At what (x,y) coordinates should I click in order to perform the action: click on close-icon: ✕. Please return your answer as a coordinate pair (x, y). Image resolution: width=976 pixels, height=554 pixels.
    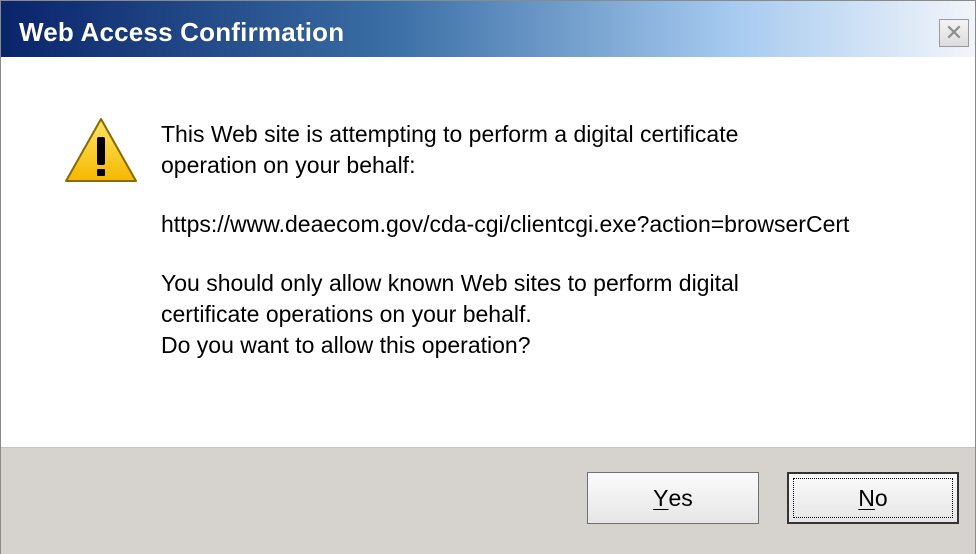
    Looking at the image, I should click on (954, 32).